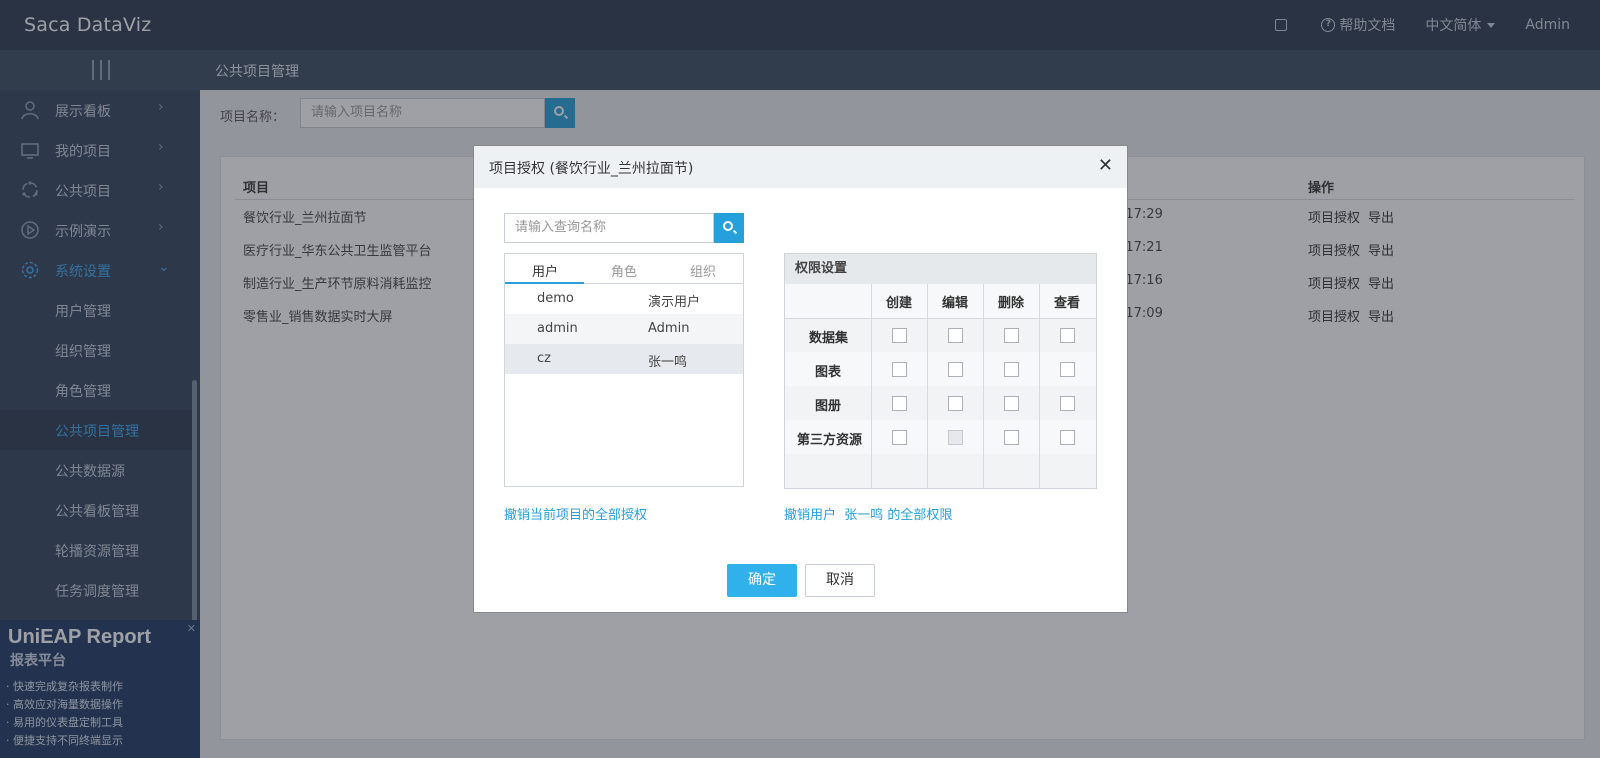  I want to click on dialog-header: 项目授权 (餐饮行业_兰州拉面节) ✕, so click(800, 167).